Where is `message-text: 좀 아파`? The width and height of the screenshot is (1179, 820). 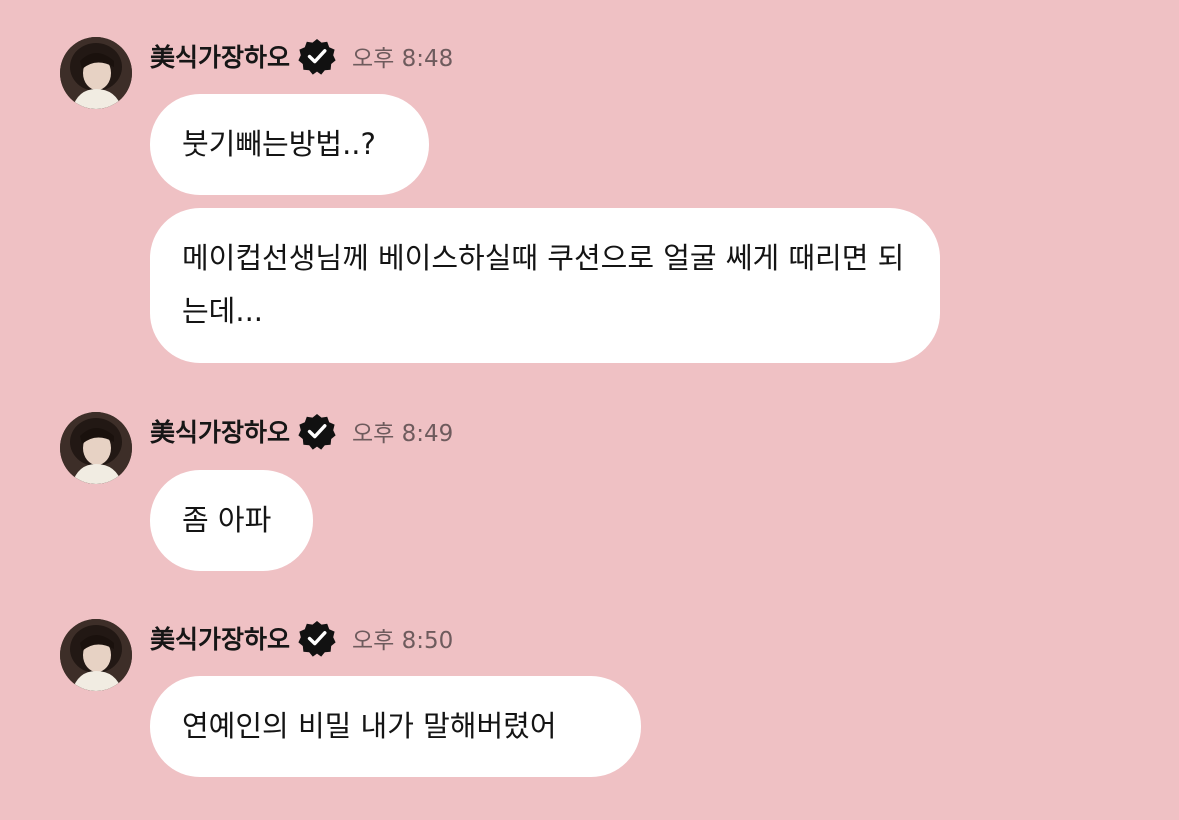
message-text: 좀 아파 is located at coordinates (227, 520).